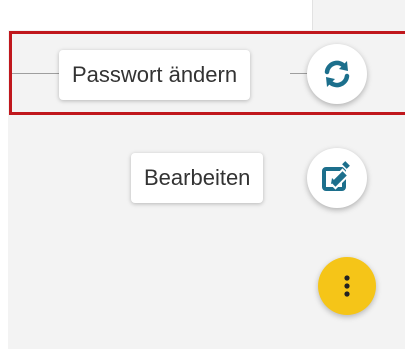 This screenshot has height=349, width=405. What do you see at coordinates (155, 75) in the screenshot?
I see `change-password-label: Passwort ändern` at bounding box center [155, 75].